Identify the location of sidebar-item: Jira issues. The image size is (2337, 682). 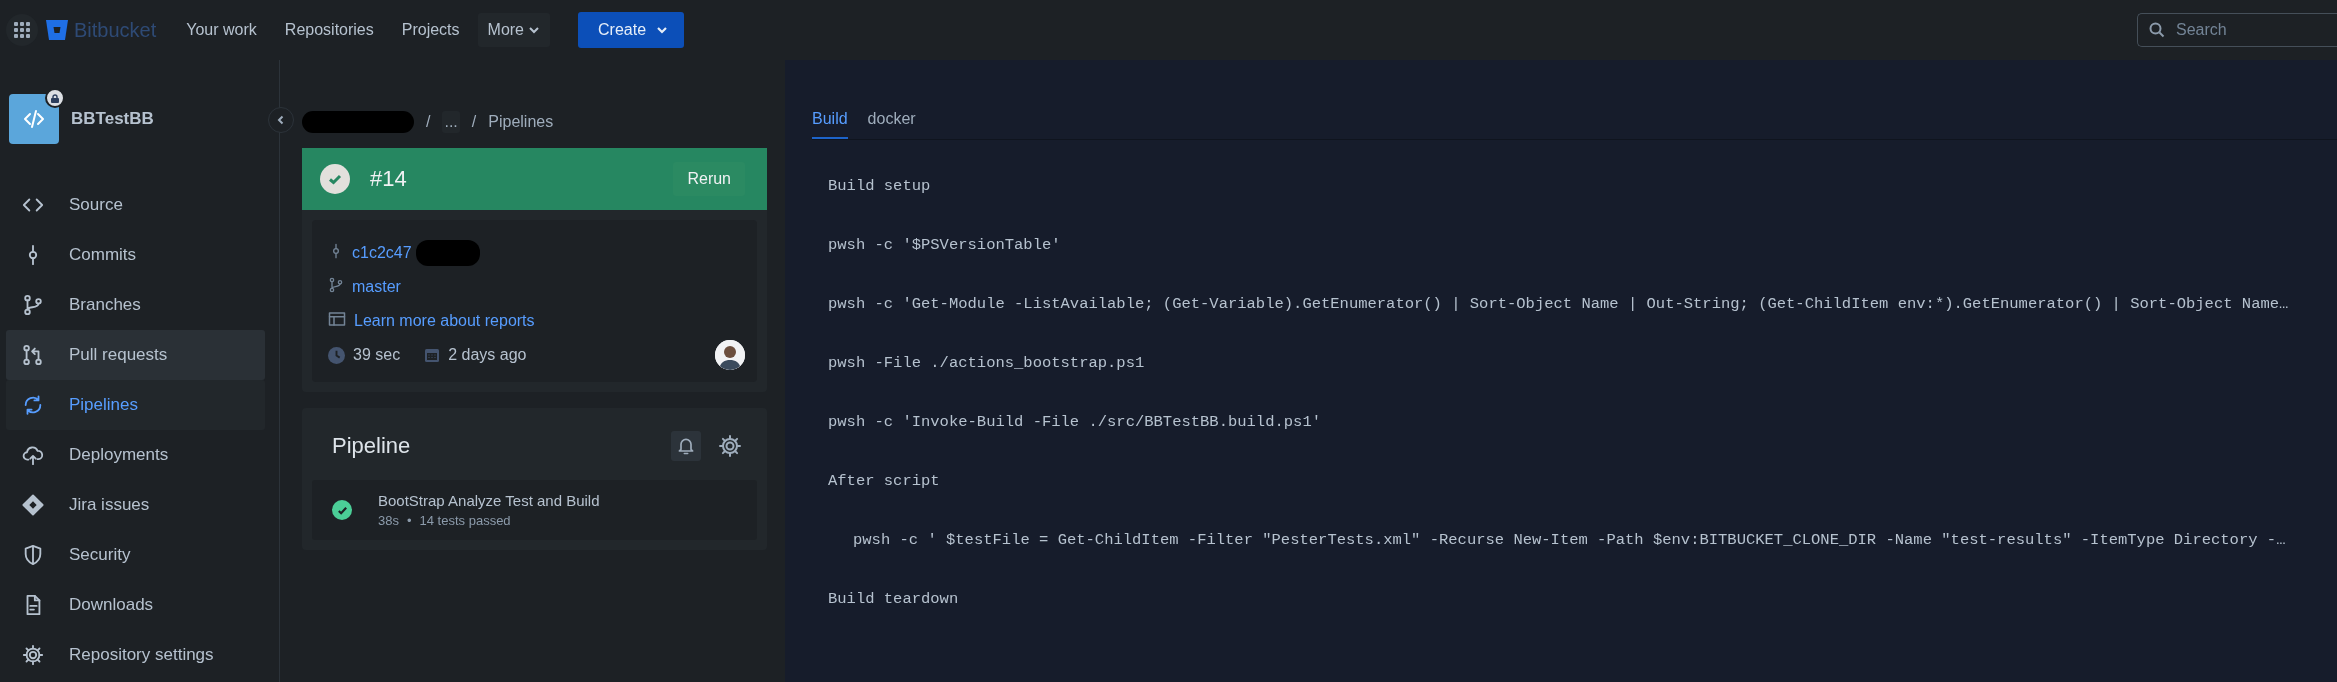
(135, 505).